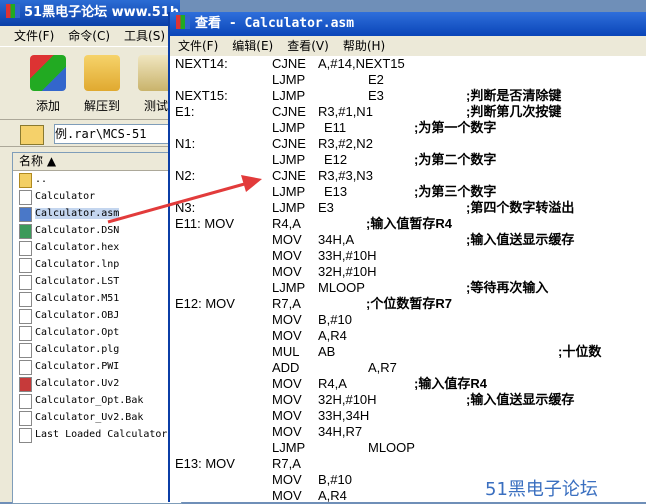 The height and width of the screenshot is (504, 646). I want to click on code-comment: ;判断第几次按键, so click(514, 111).